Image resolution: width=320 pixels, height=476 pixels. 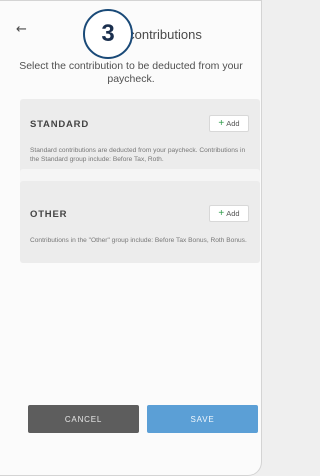 I want to click on cancel-button: CANCEL, so click(x=83, y=419).